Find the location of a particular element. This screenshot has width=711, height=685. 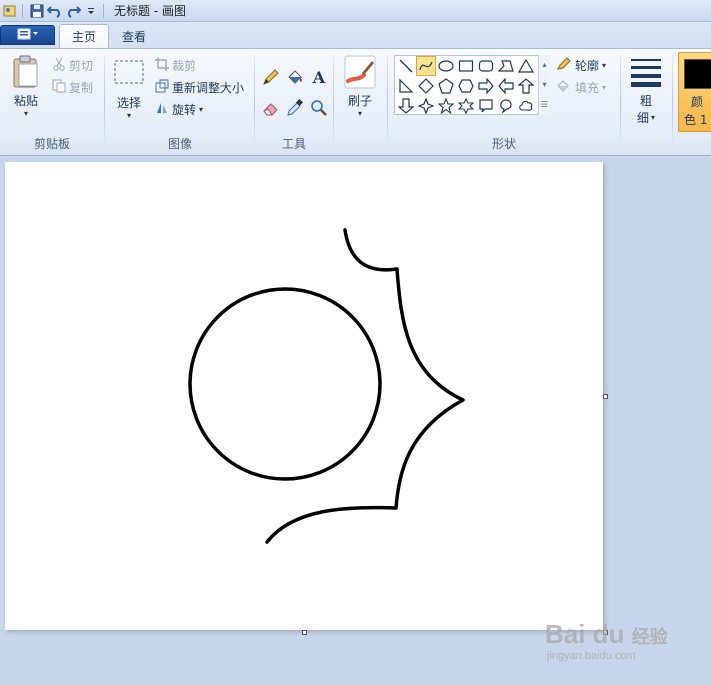

outline-button: 轮廓 ▾ is located at coordinates (581, 65).